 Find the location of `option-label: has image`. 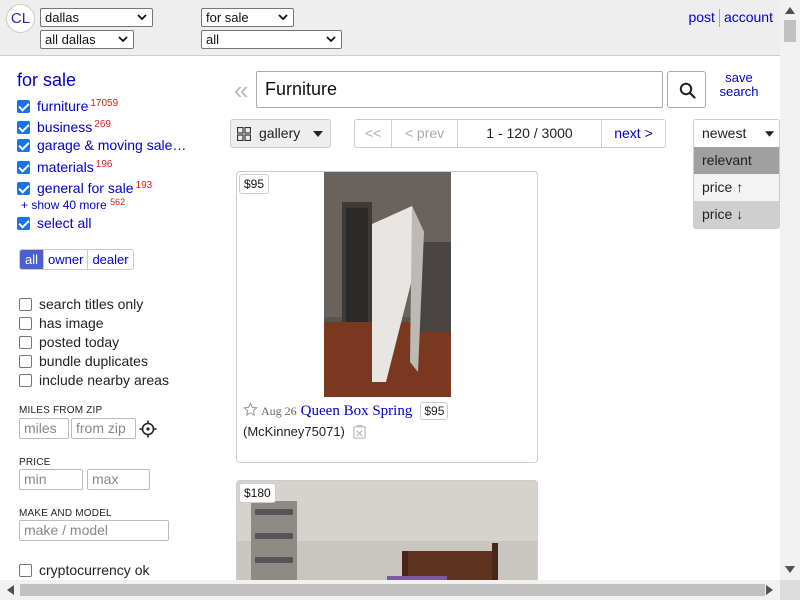

option-label: has image is located at coordinates (71, 323).